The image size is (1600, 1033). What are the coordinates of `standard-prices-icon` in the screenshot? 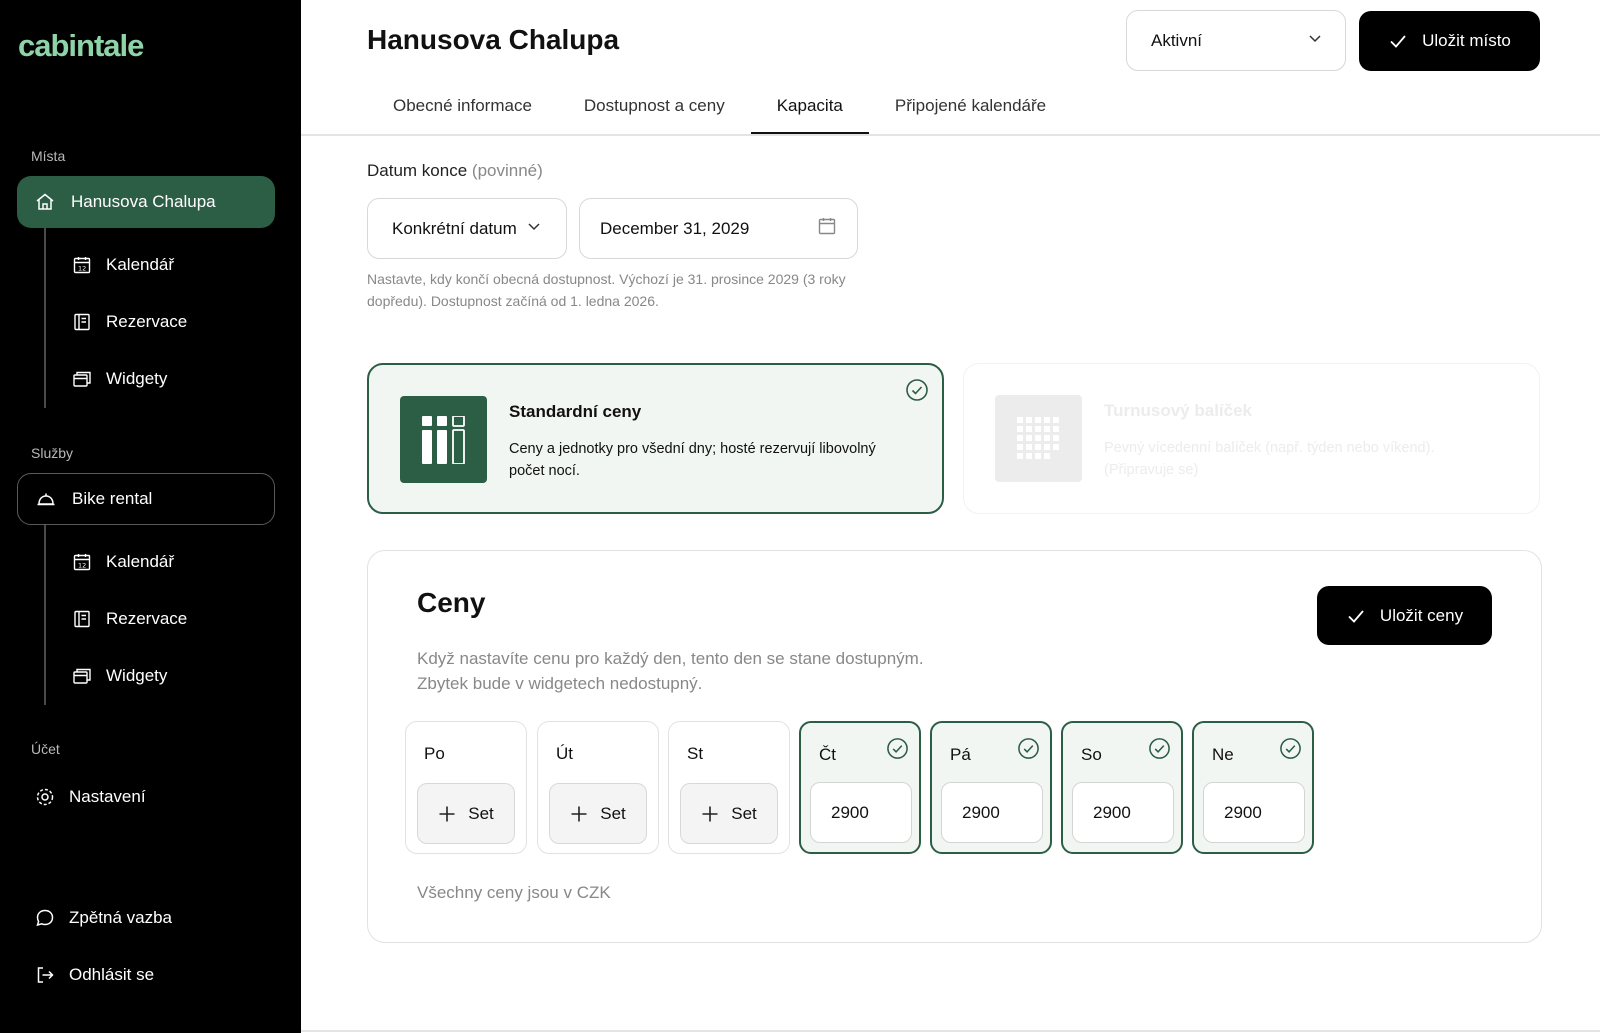 It's located at (443, 439).